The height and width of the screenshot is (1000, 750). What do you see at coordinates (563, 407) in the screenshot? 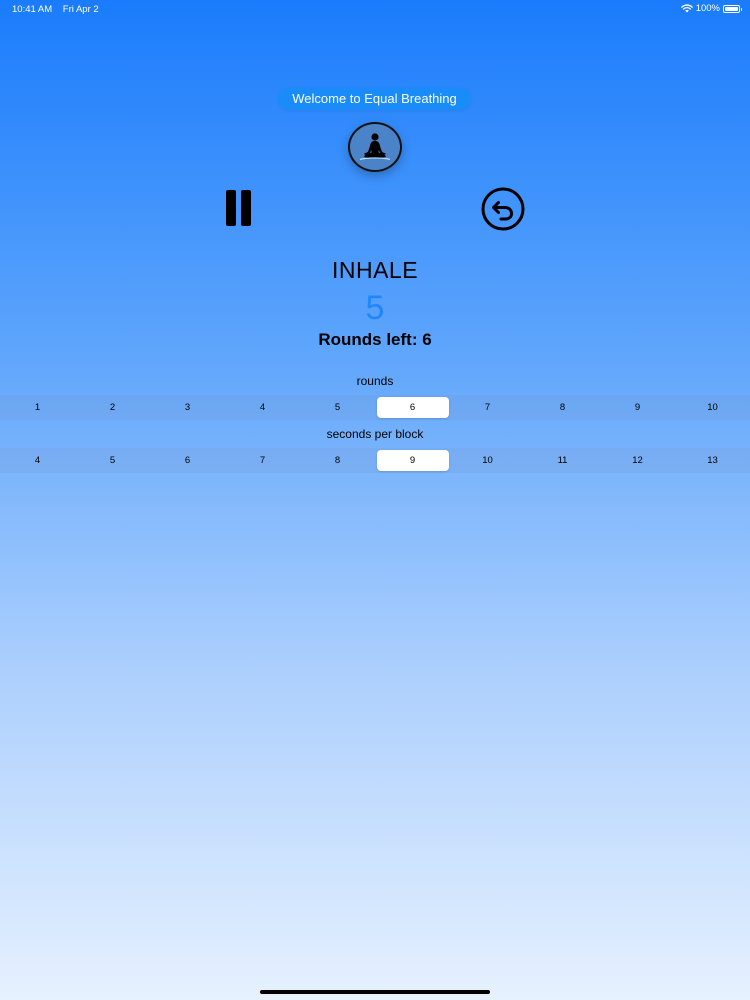
I see `rounds-option-8: 8` at bounding box center [563, 407].